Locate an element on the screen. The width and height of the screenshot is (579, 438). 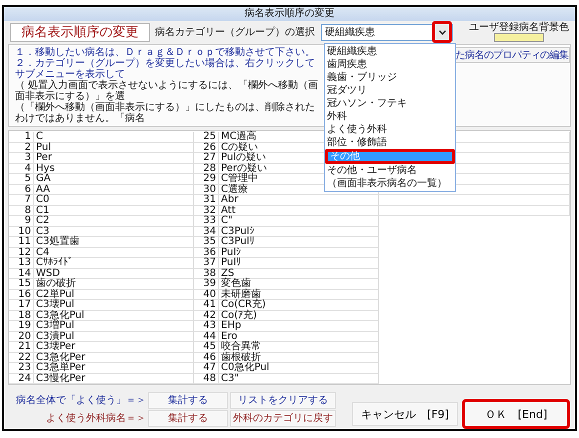
dropdown-item: 冠ダツリ is located at coordinates (390, 90).